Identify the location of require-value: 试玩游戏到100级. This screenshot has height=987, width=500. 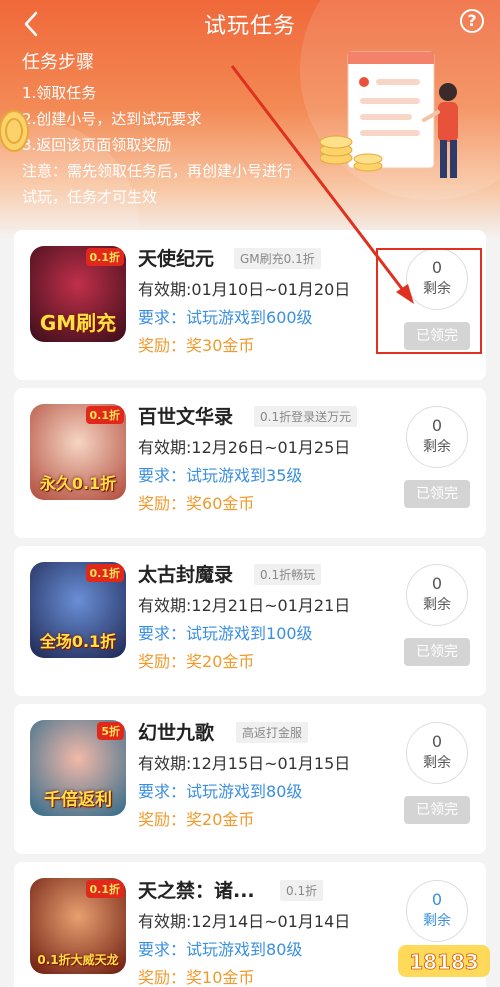
(249, 633).